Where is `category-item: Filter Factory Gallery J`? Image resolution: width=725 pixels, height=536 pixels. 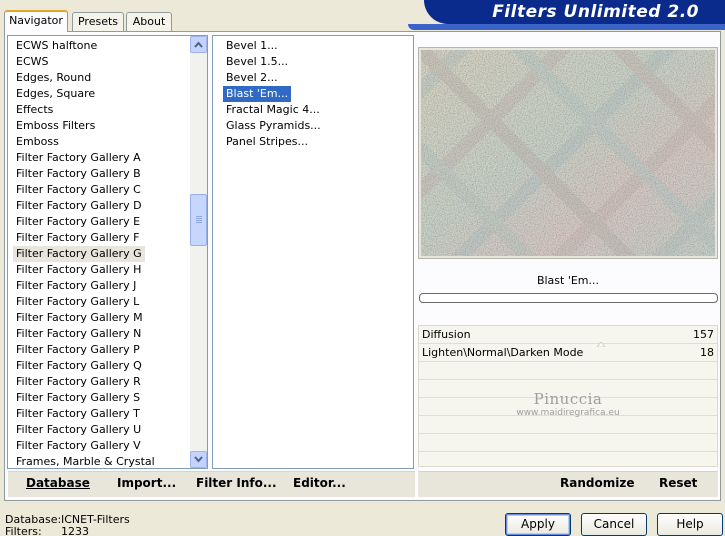 category-item: Filter Factory Gallery J is located at coordinates (76, 286).